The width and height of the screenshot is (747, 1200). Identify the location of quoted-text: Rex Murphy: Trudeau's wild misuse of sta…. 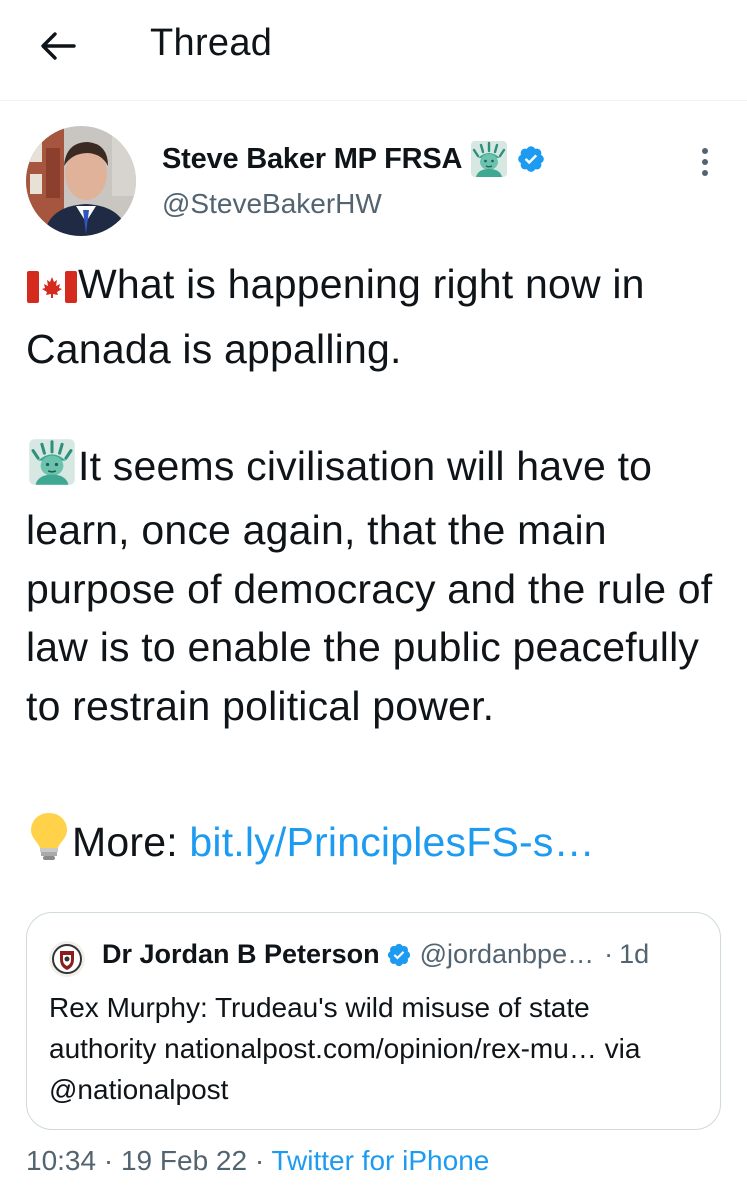
(345, 1048).